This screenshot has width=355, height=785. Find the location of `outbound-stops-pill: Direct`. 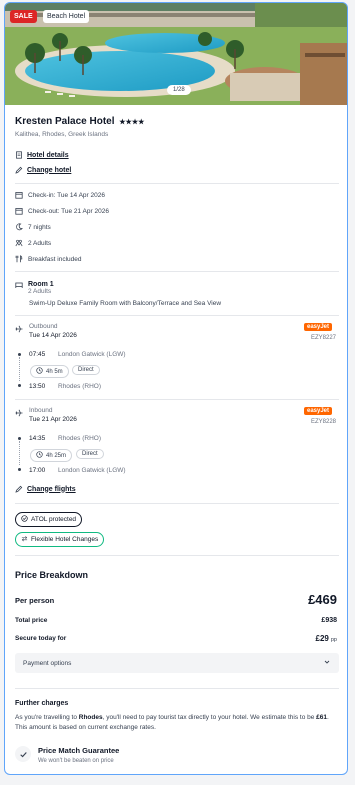

outbound-stops-pill: Direct is located at coordinates (86, 370).